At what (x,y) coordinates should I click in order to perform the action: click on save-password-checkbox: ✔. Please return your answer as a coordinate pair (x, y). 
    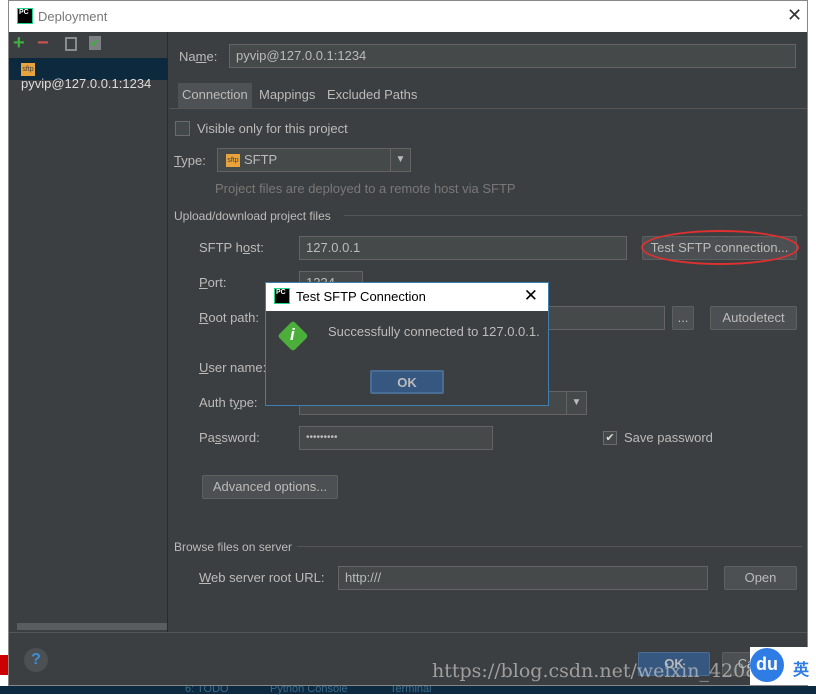
    Looking at the image, I should click on (610, 438).